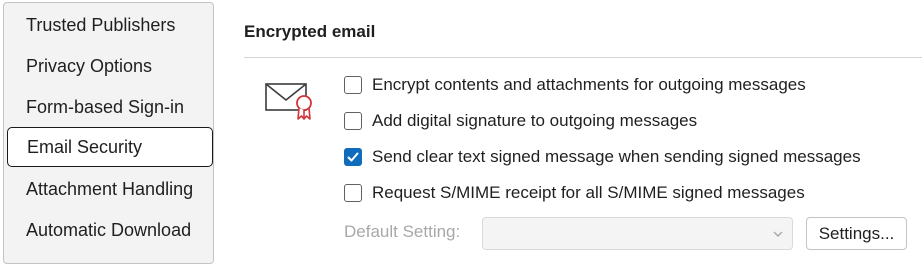 This screenshot has width=922, height=264. Describe the element at coordinates (310, 31) in the screenshot. I see `section-title: Encrypted email` at that location.